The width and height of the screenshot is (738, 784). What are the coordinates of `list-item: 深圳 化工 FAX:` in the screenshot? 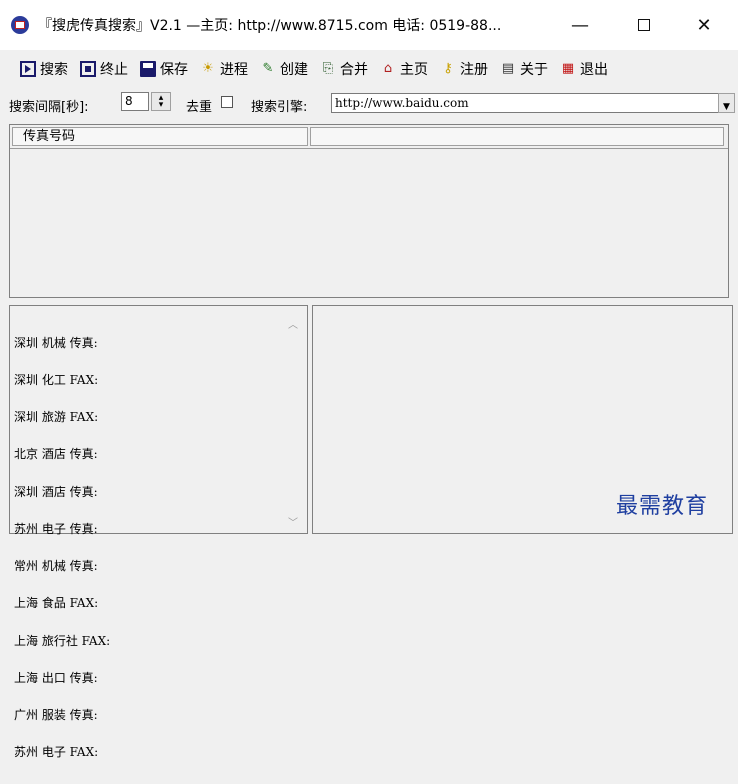 It's located at (56, 380).